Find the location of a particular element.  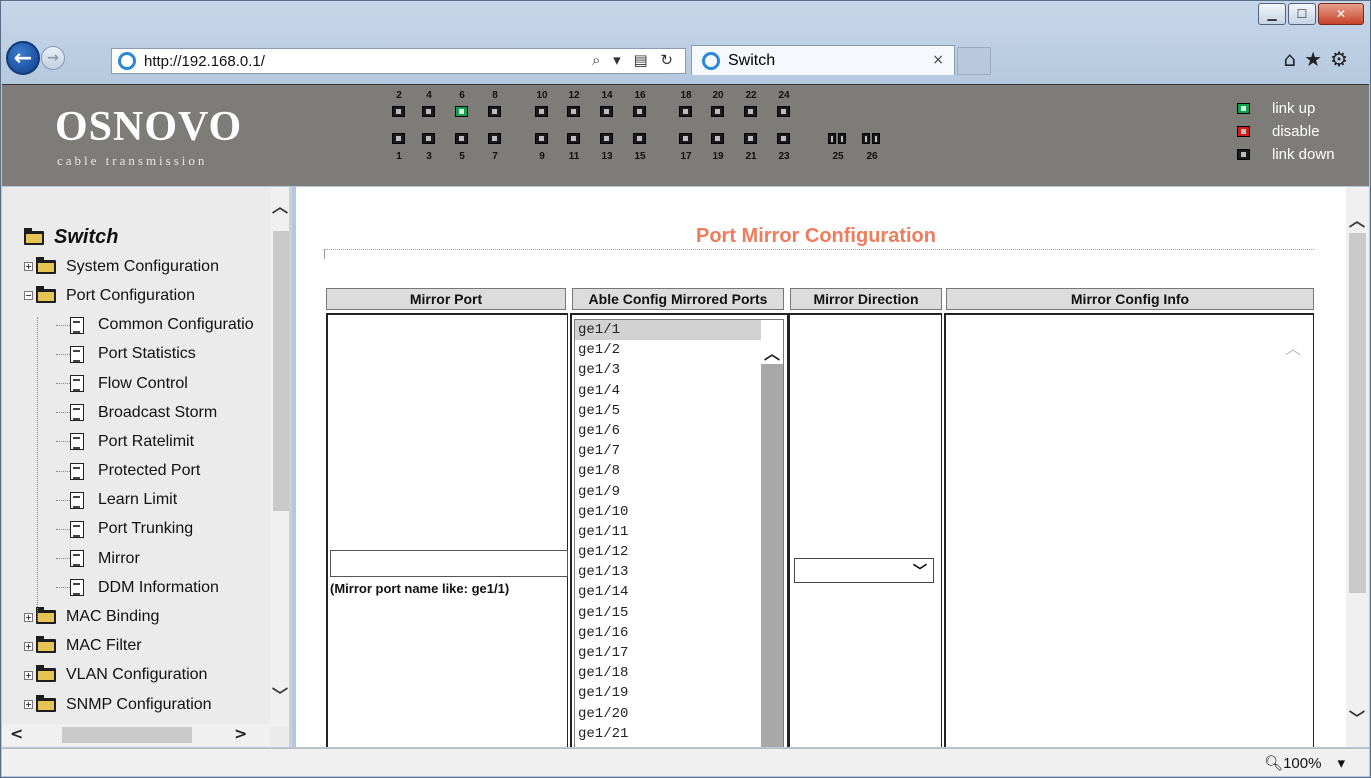

content-scroll-thumb is located at coordinates (1357, 413).